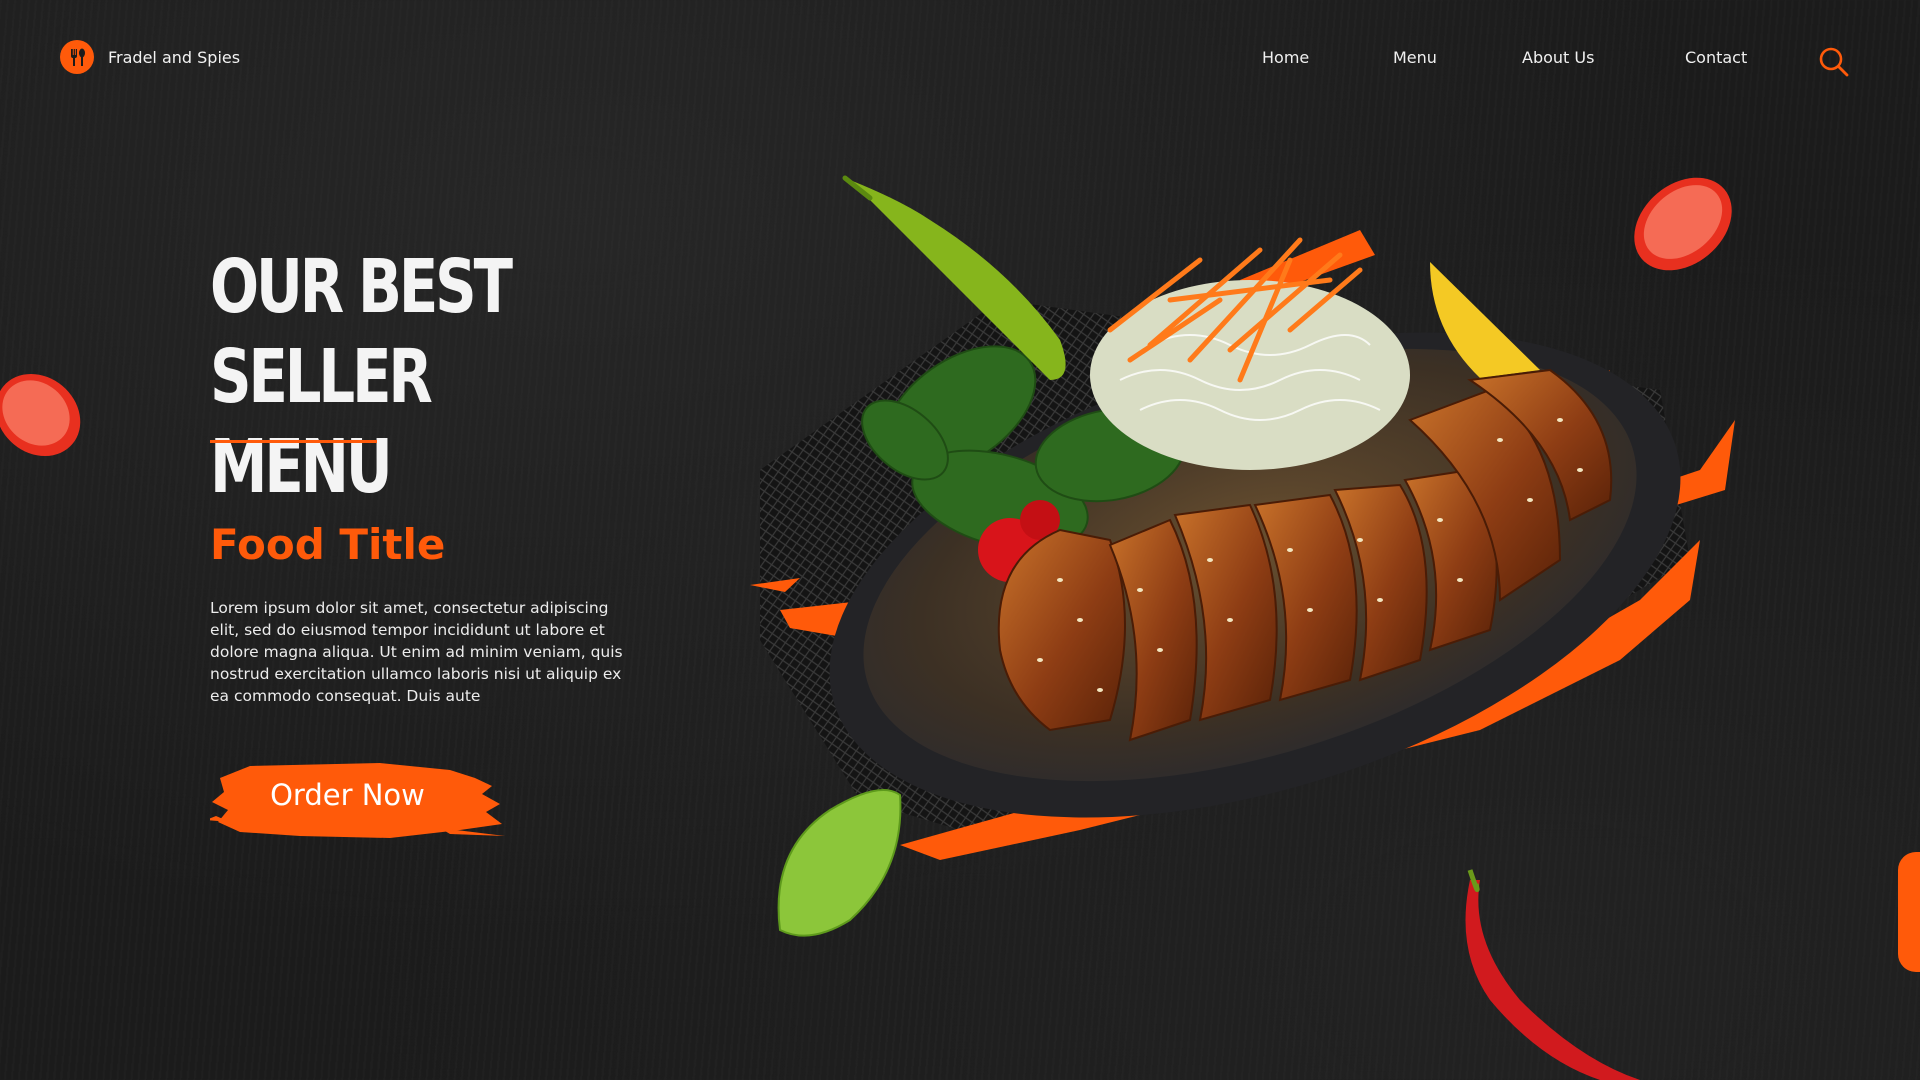  What do you see at coordinates (174, 57) in the screenshot?
I see `brand-name: Fradel and Spies` at bounding box center [174, 57].